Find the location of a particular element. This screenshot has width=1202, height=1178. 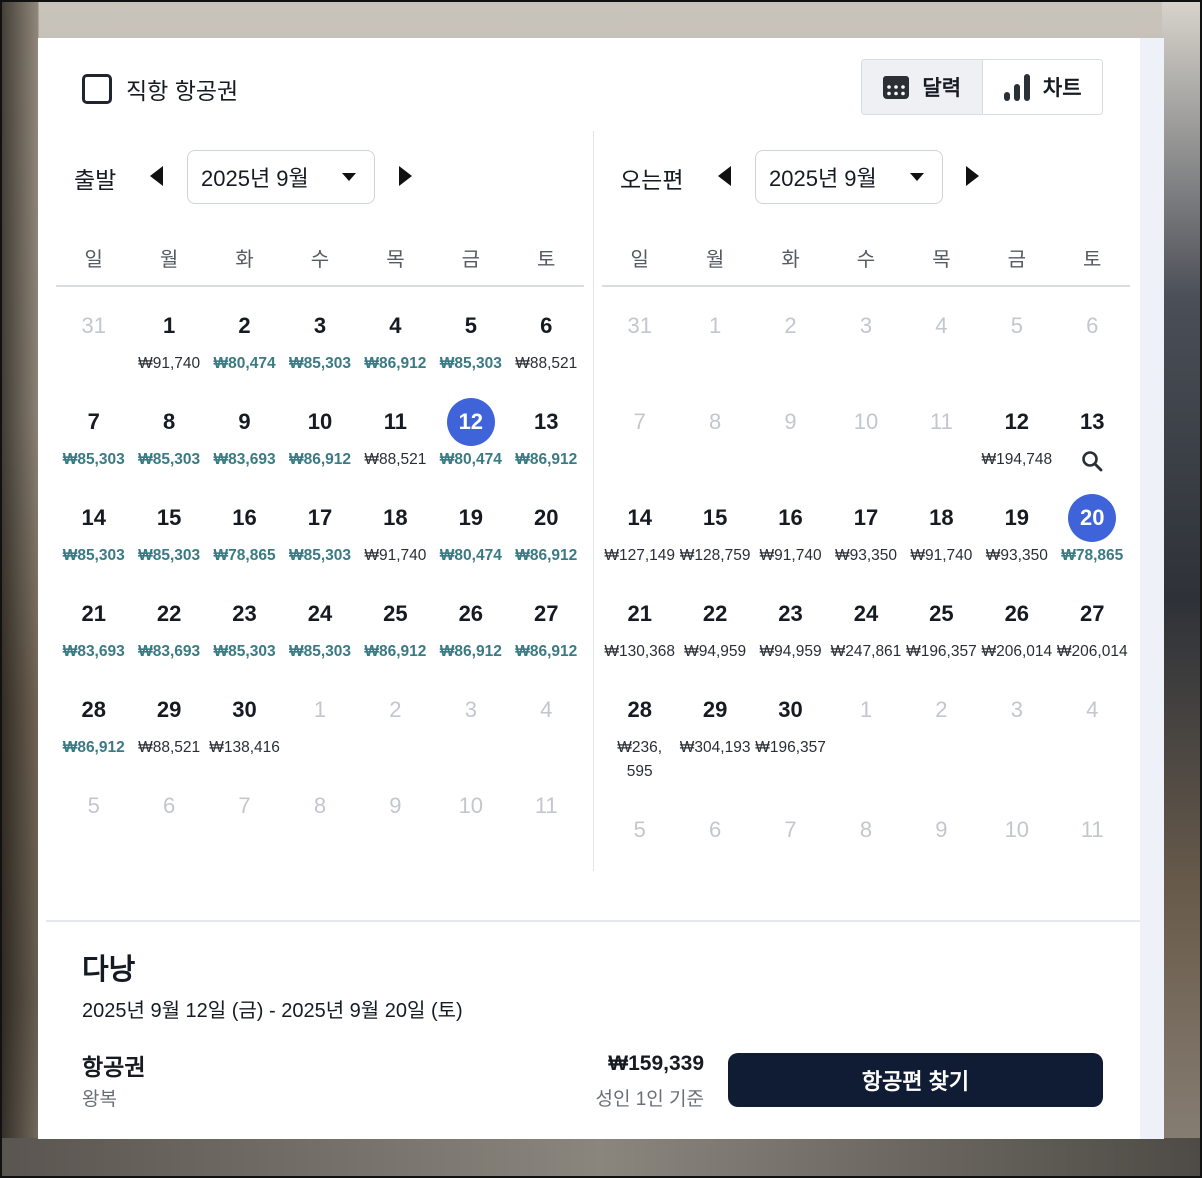

calendar-day: 28 ₩236, 595 is located at coordinates (639, 746).